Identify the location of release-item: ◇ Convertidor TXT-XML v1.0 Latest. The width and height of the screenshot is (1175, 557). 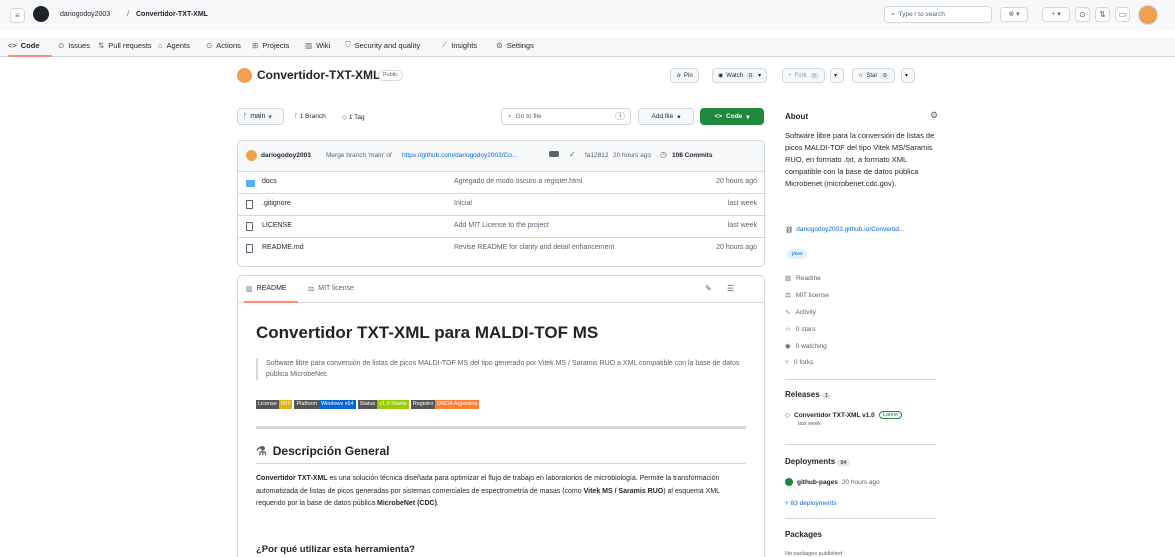
(843, 415).